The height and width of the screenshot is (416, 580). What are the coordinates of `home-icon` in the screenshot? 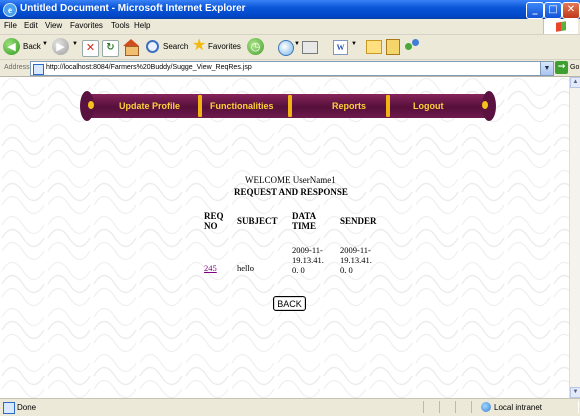 It's located at (131, 42).